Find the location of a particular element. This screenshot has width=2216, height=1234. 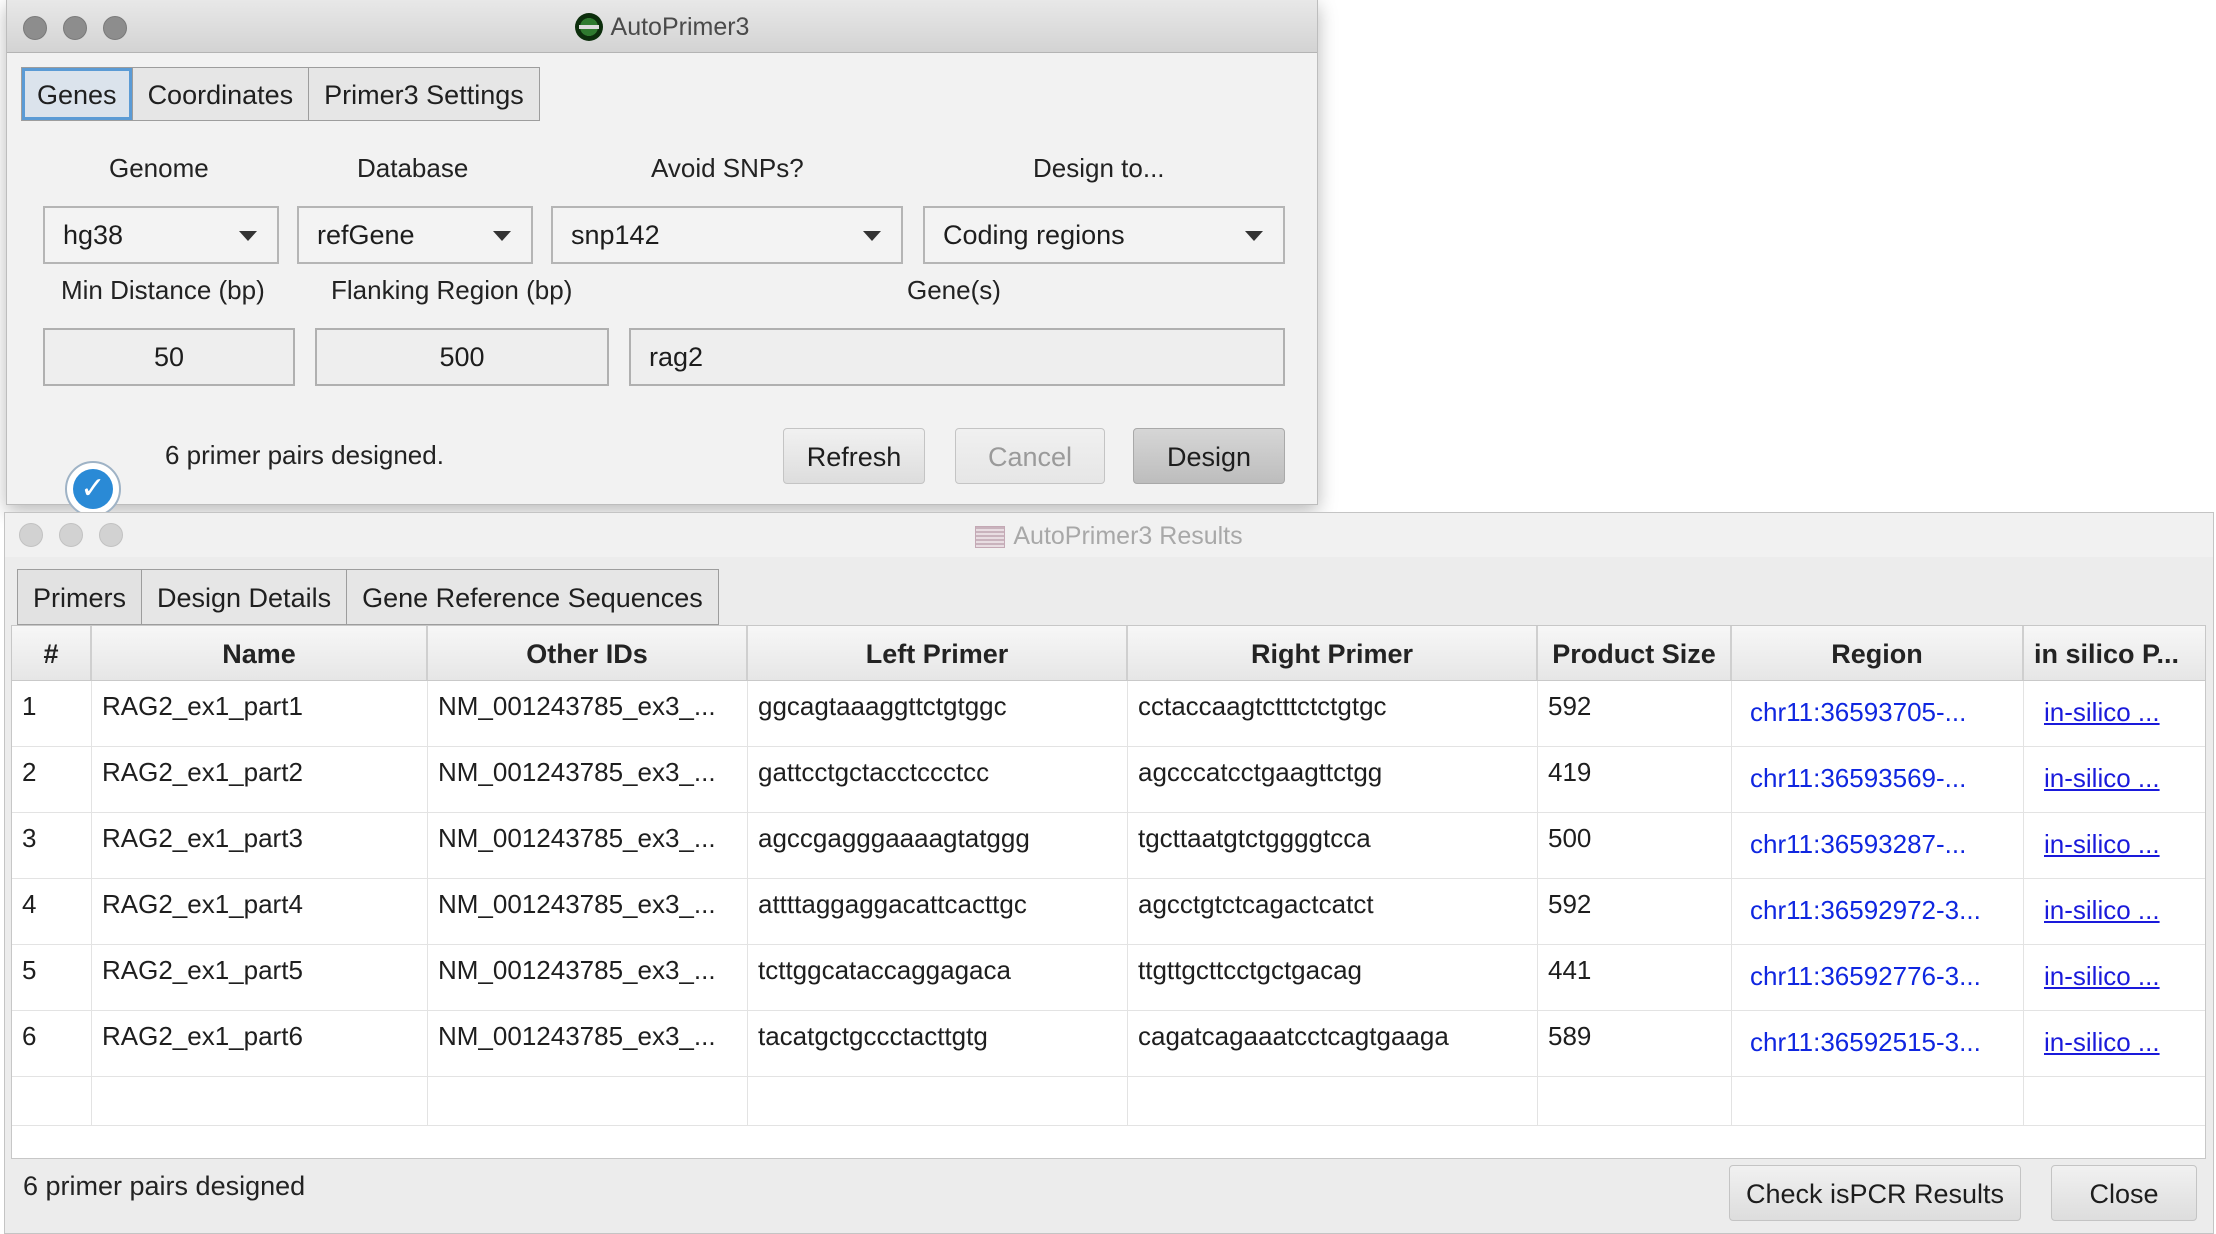

refresh-button: Refresh is located at coordinates (854, 456).